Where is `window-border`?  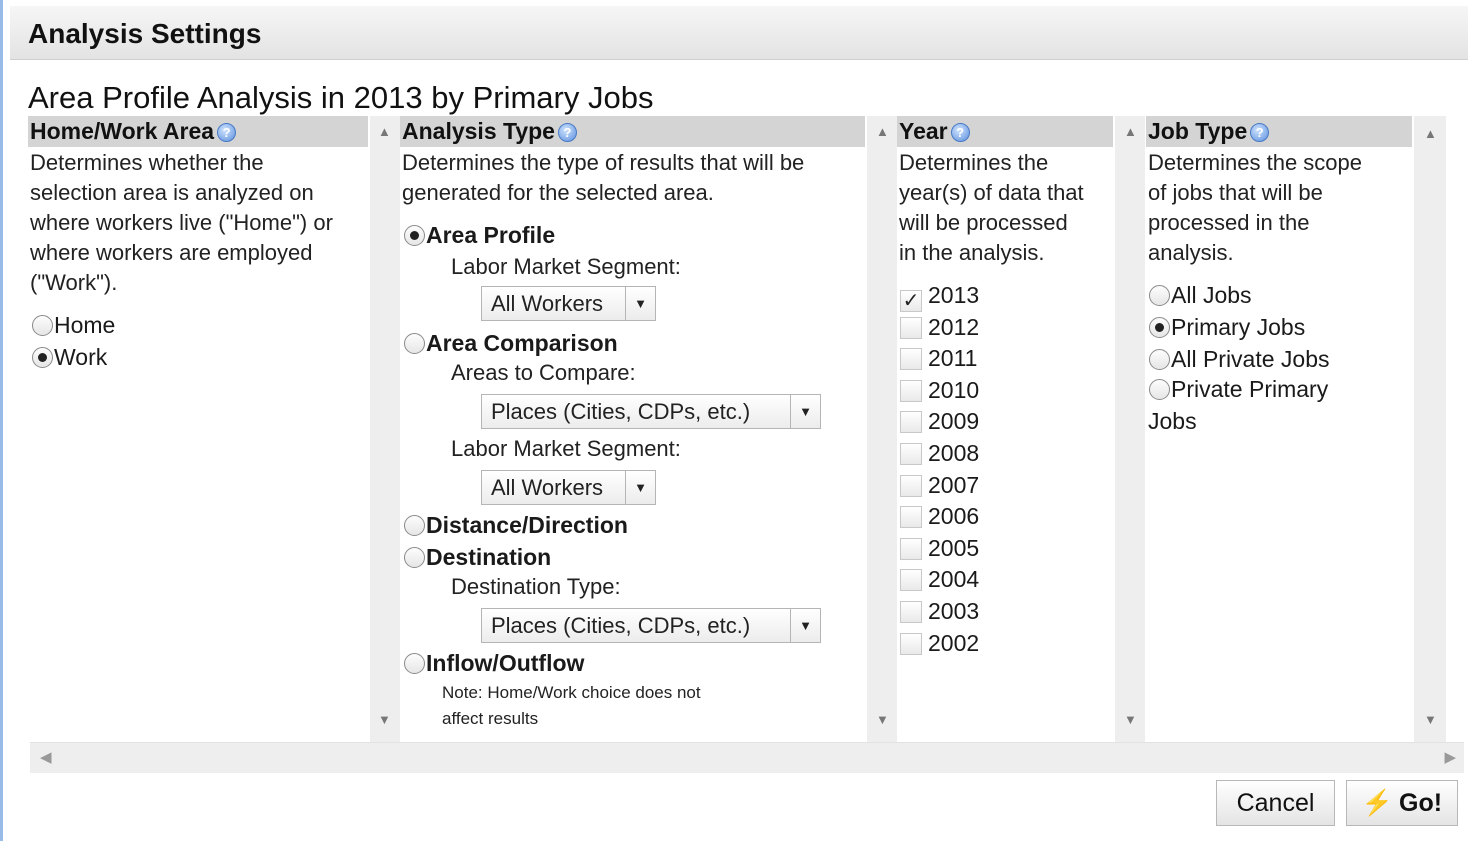 window-border is located at coordinates (1, 420).